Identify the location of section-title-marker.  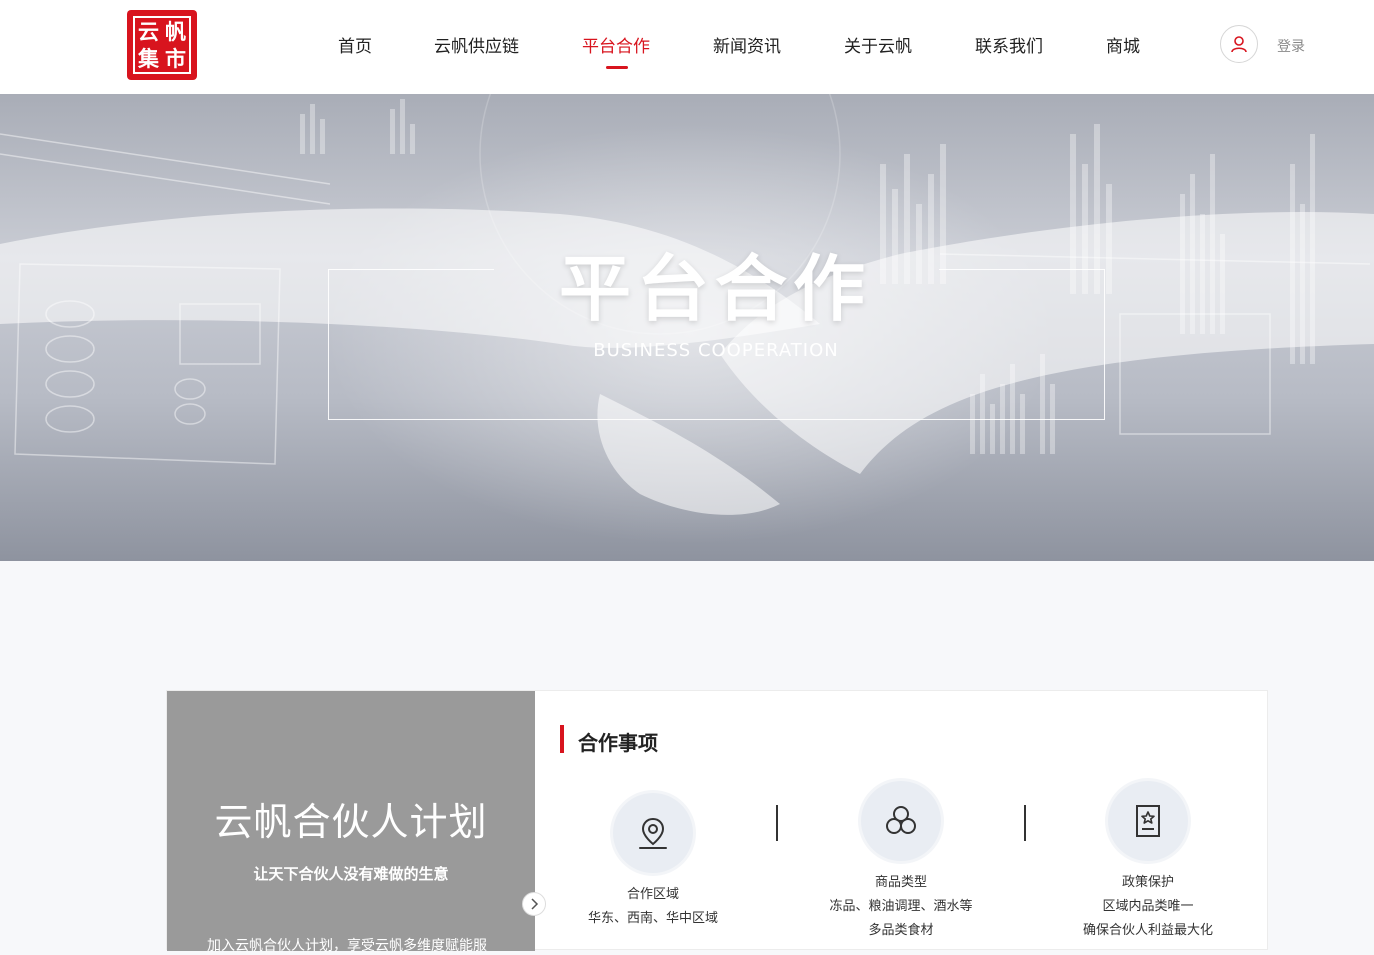
(562, 739).